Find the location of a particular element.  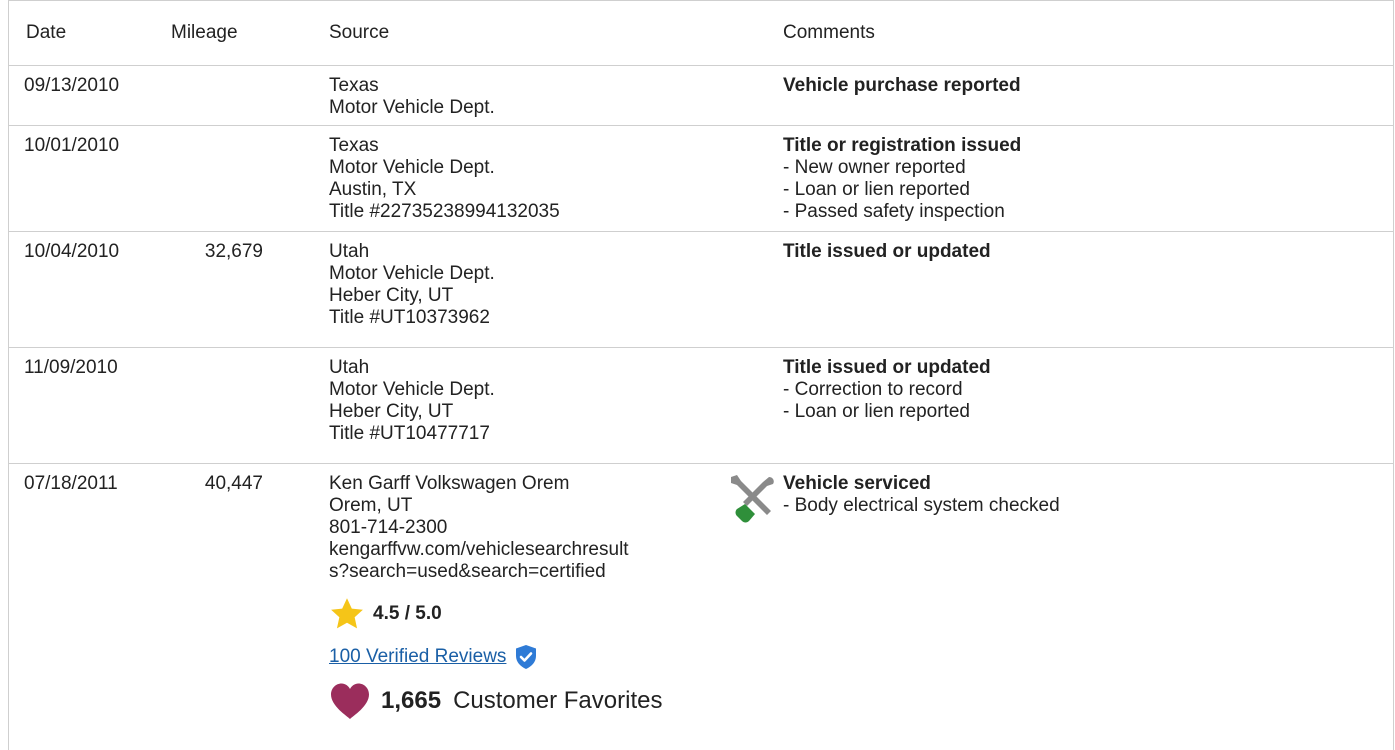

source-line: Title #UT10373962 is located at coordinates (409, 317).